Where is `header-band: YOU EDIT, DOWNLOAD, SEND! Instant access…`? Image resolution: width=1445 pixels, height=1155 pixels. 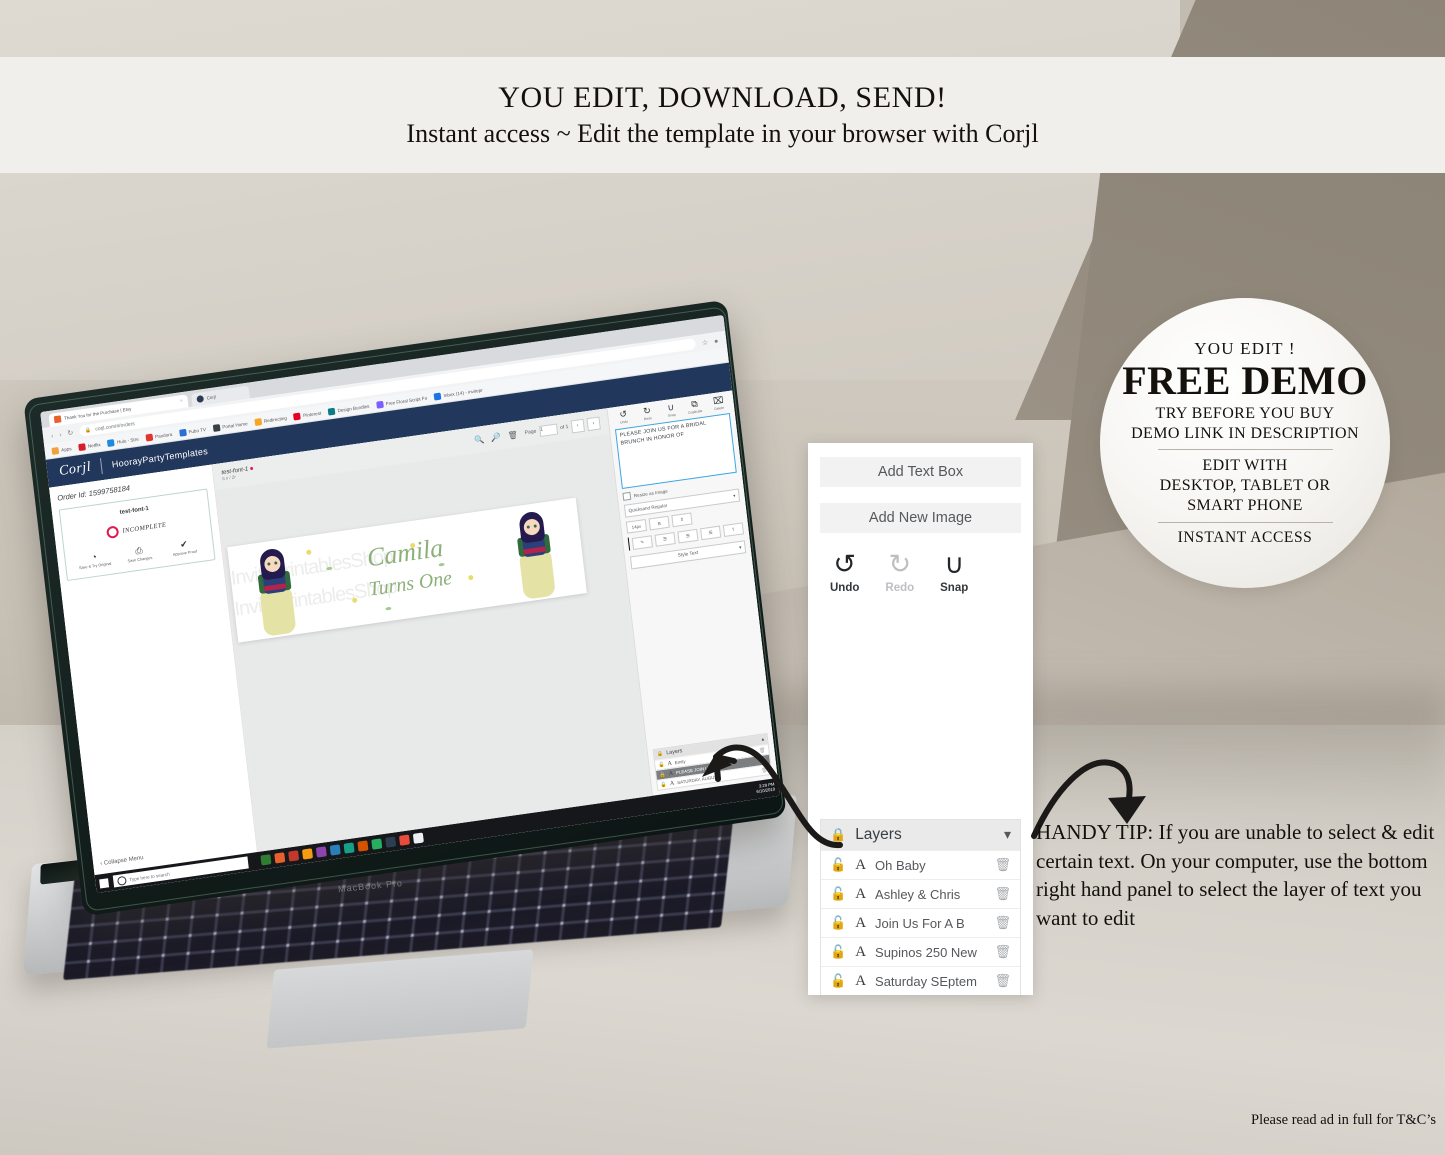 header-band: YOU EDIT, DOWNLOAD, SEND! Instant access… is located at coordinates (722, 115).